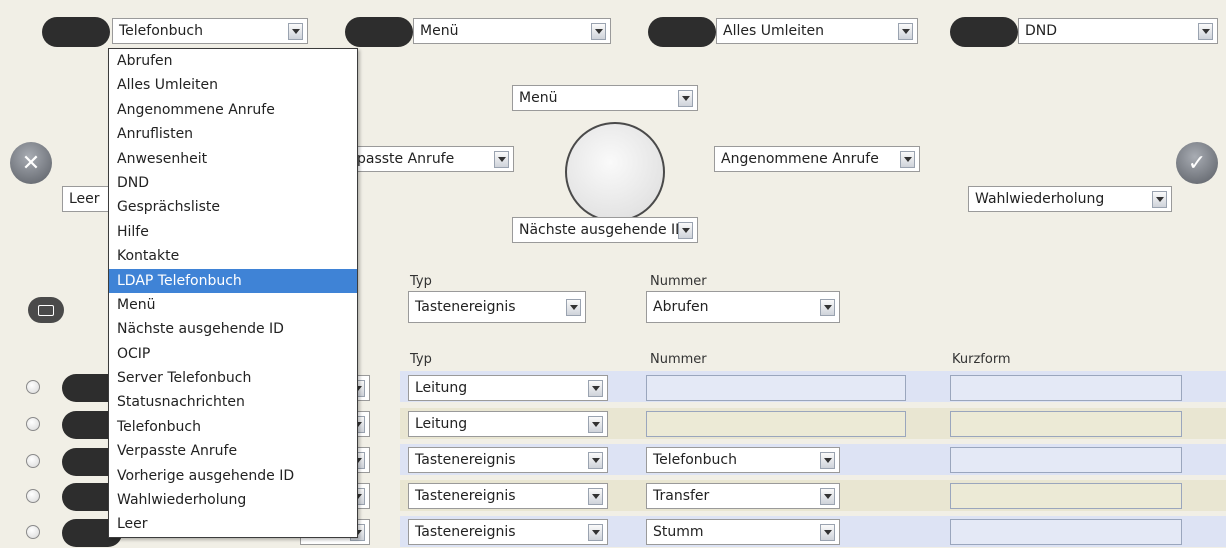 This screenshot has height=548, width=1226. What do you see at coordinates (538, 98) in the screenshot?
I see `nav-up-value: Menü` at bounding box center [538, 98].